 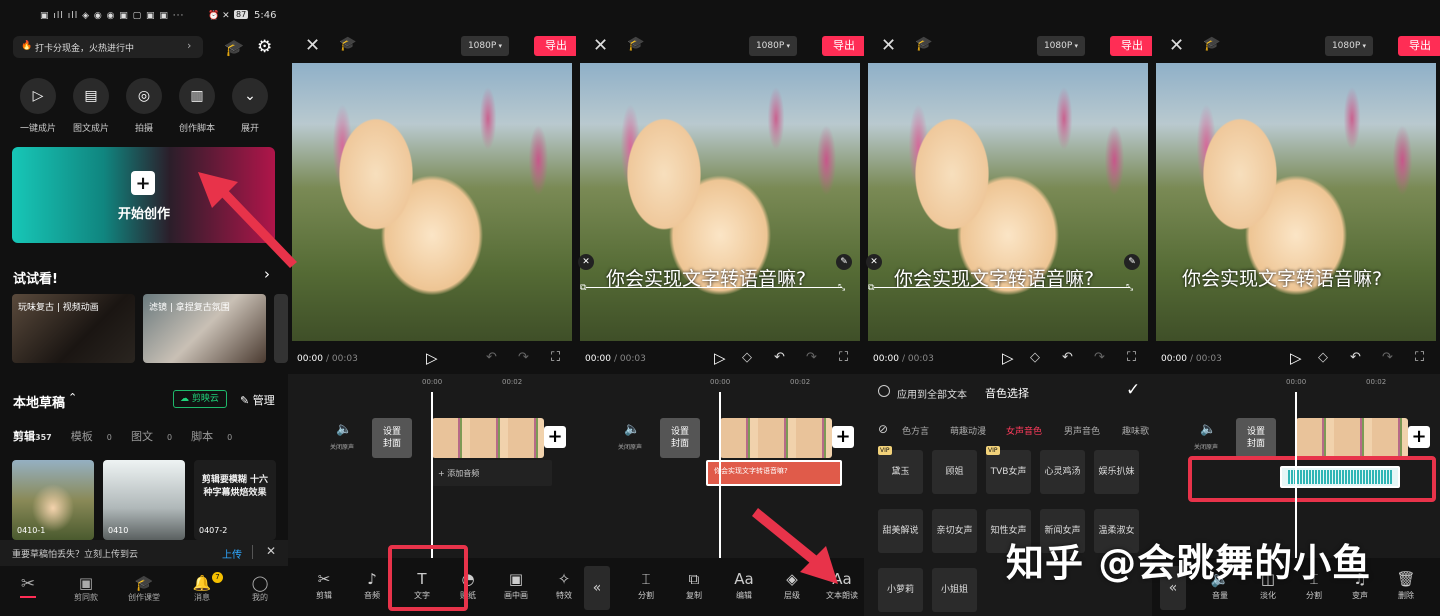 What do you see at coordinates (795, 546) in the screenshot?
I see `arrow-to-text-to-speech` at bounding box center [795, 546].